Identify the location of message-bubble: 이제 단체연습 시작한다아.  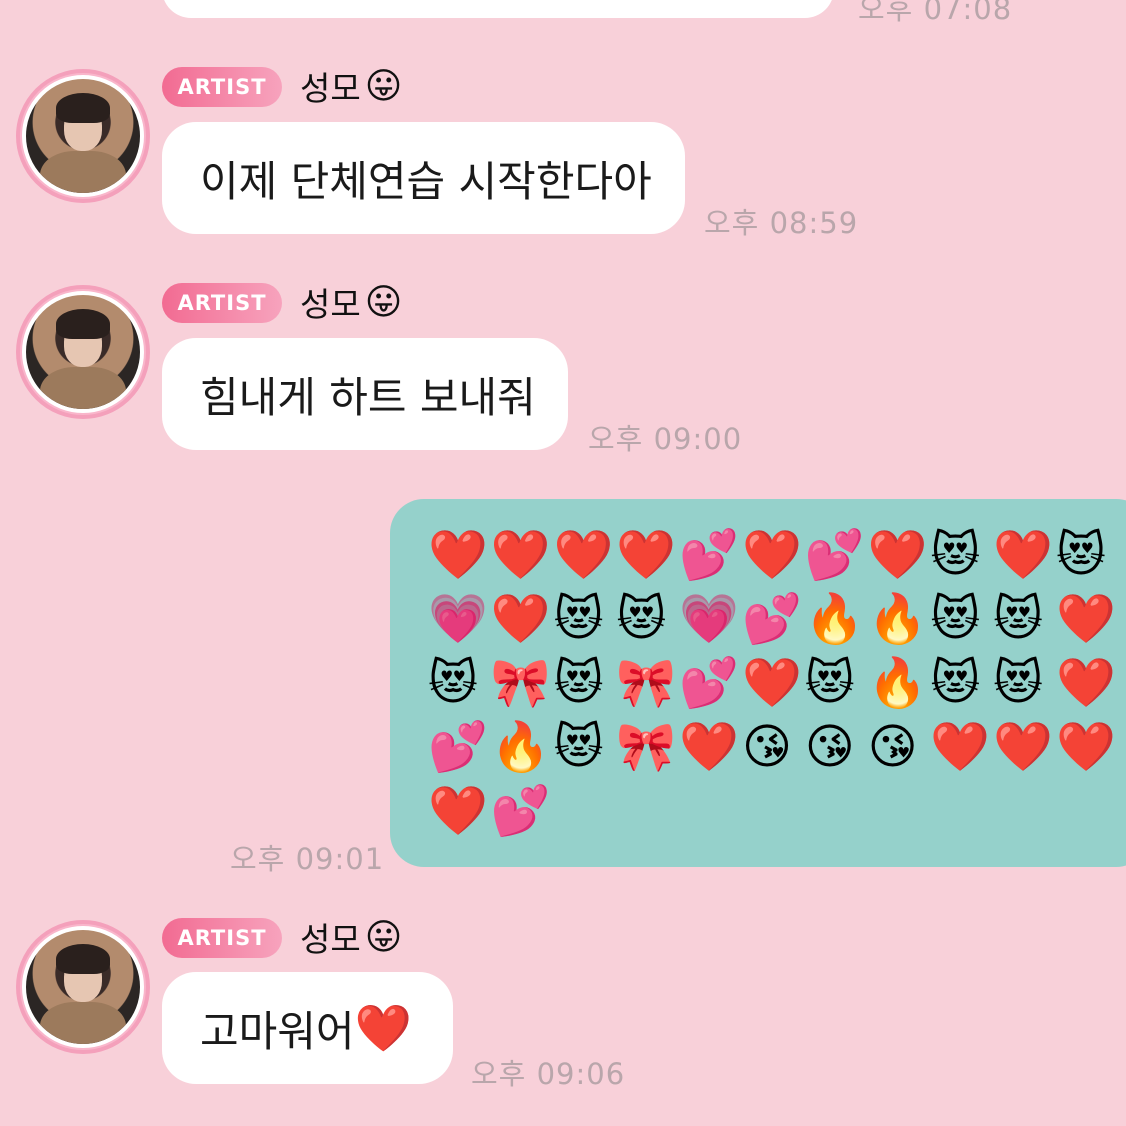
(423, 178).